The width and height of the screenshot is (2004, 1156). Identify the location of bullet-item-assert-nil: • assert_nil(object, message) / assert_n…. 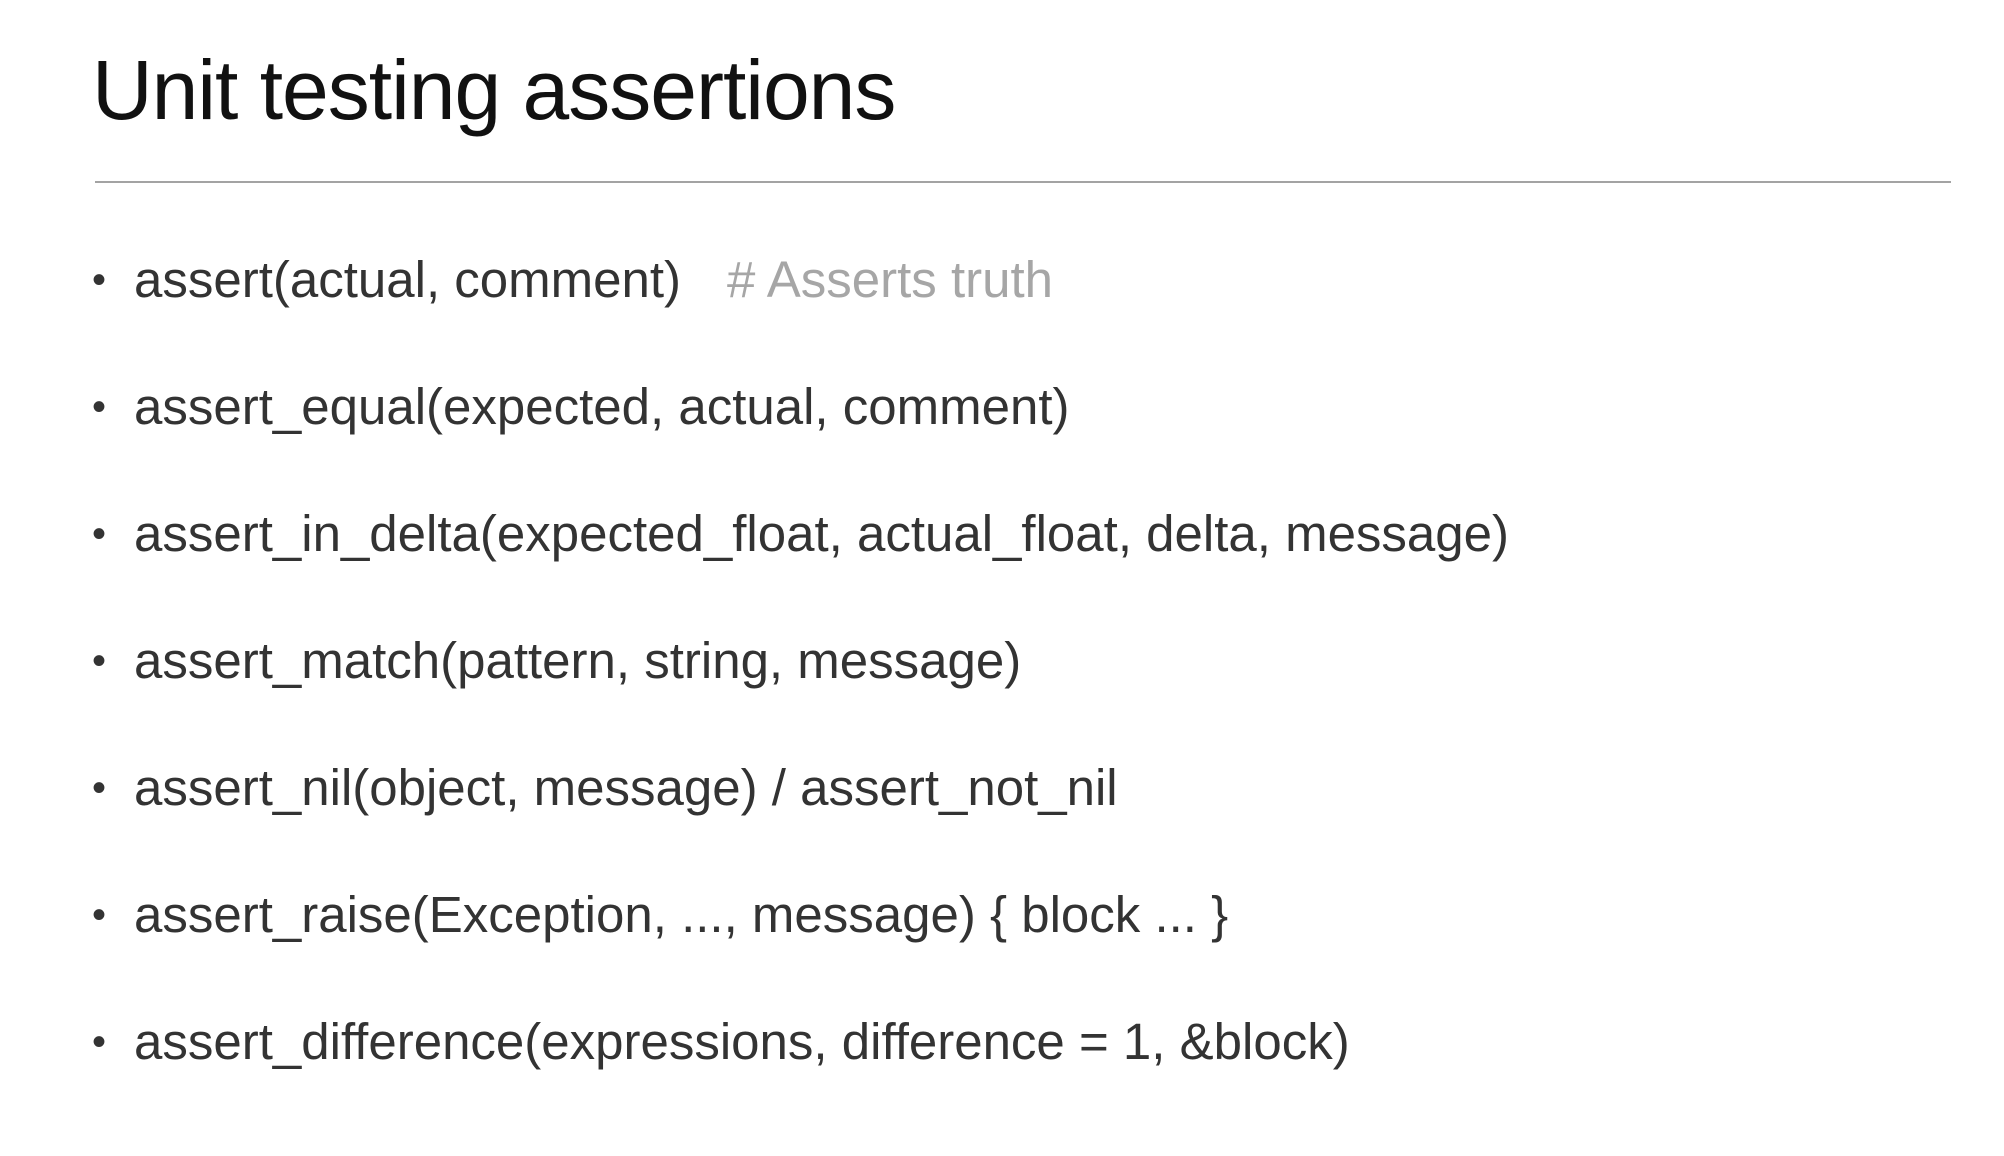
(1022, 811).